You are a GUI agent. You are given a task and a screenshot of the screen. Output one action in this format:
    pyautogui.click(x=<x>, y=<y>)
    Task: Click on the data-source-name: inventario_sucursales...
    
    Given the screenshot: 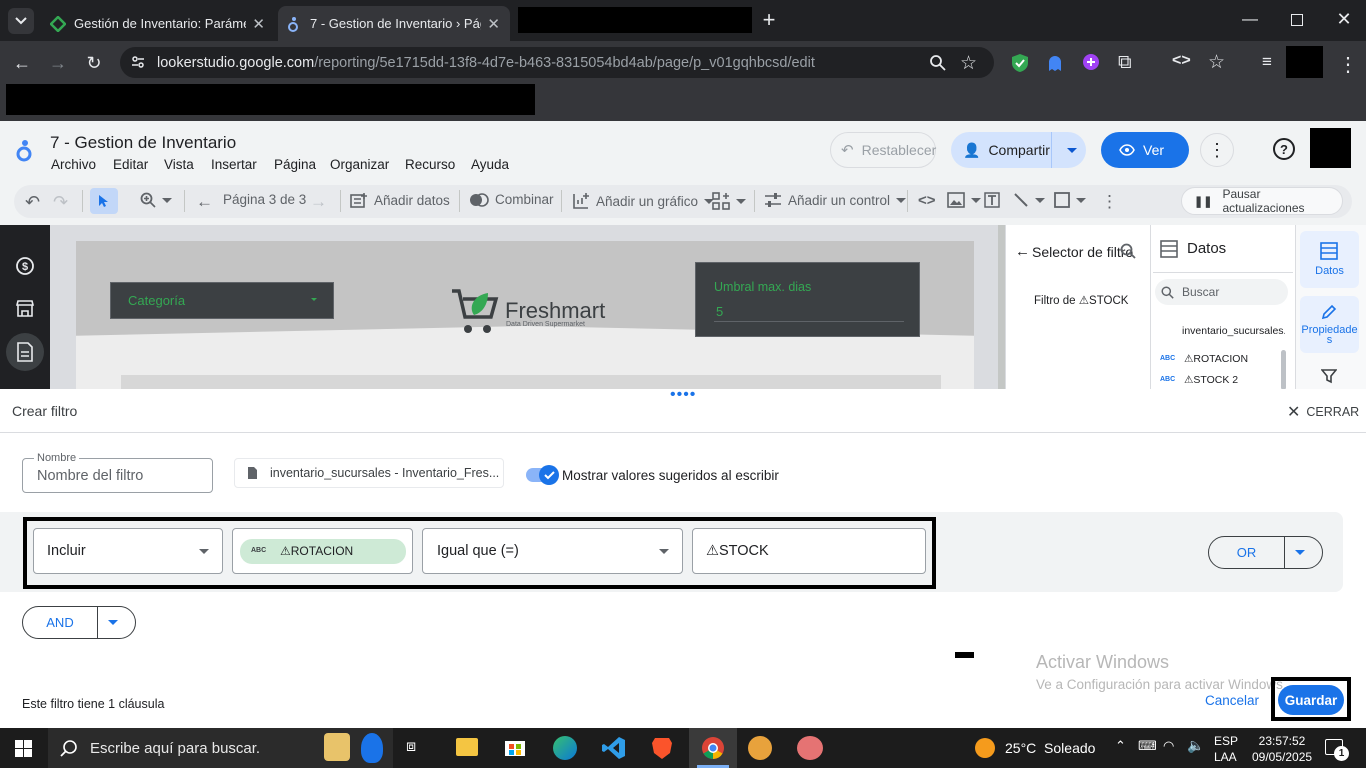 What is the action you would take?
    pyautogui.click(x=1233, y=331)
    